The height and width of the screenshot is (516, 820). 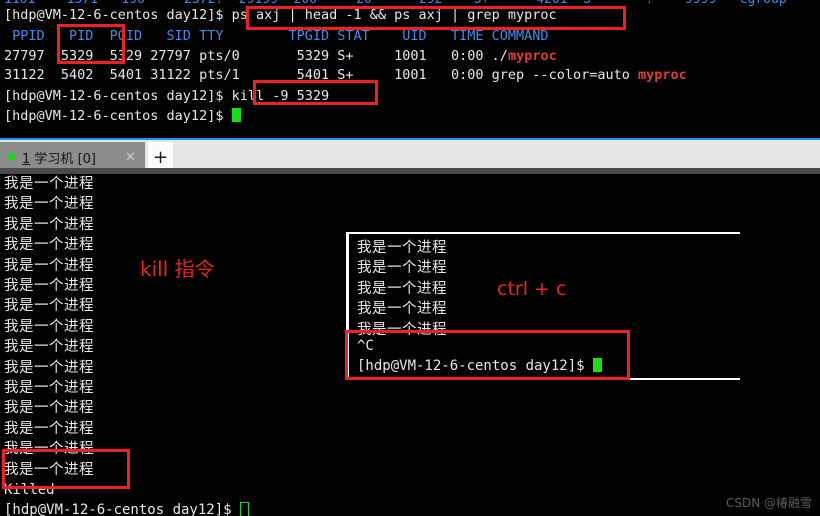 What do you see at coordinates (499, 56) in the screenshot?
I see `ps-row-command-prefix: ./` at bounding box center [499, 56].